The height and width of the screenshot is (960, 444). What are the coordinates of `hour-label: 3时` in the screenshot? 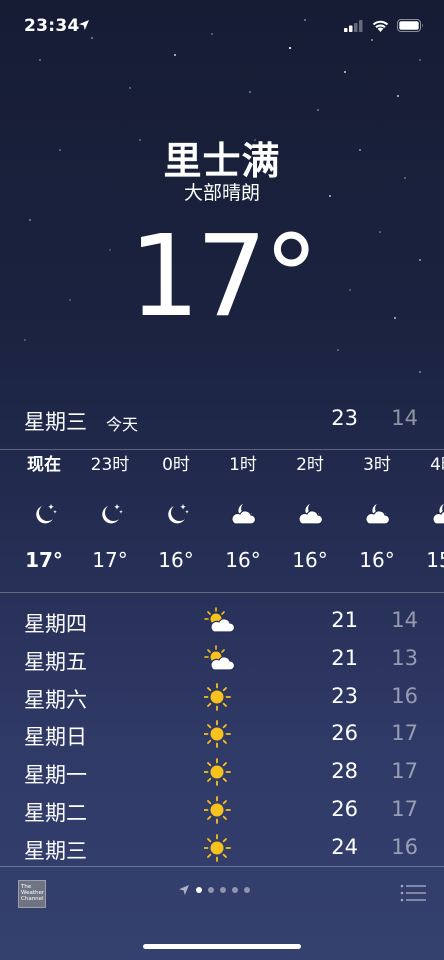 It's located at (377, 465).